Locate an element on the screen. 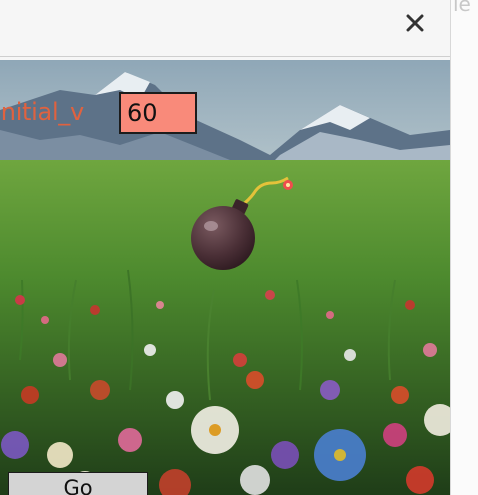  title-bar is located at coordinates (225, 28).